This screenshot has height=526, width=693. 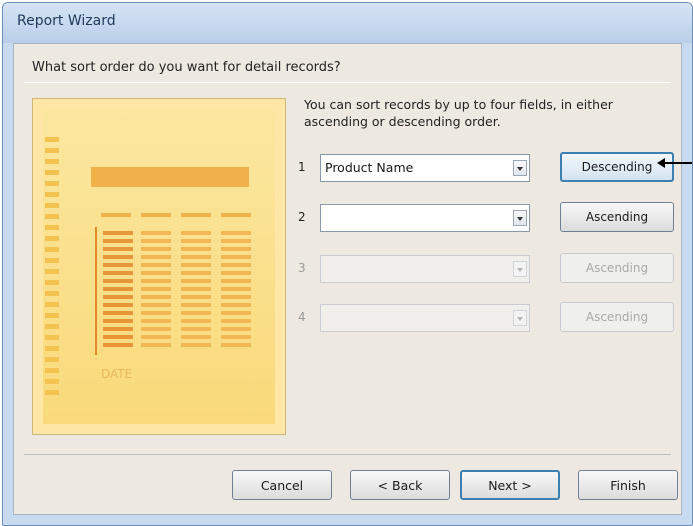 What do you see at coordinates (302, 217) in the screenshot?
I see `sort-row-2-number: 2` at bounding box center [302, 217].